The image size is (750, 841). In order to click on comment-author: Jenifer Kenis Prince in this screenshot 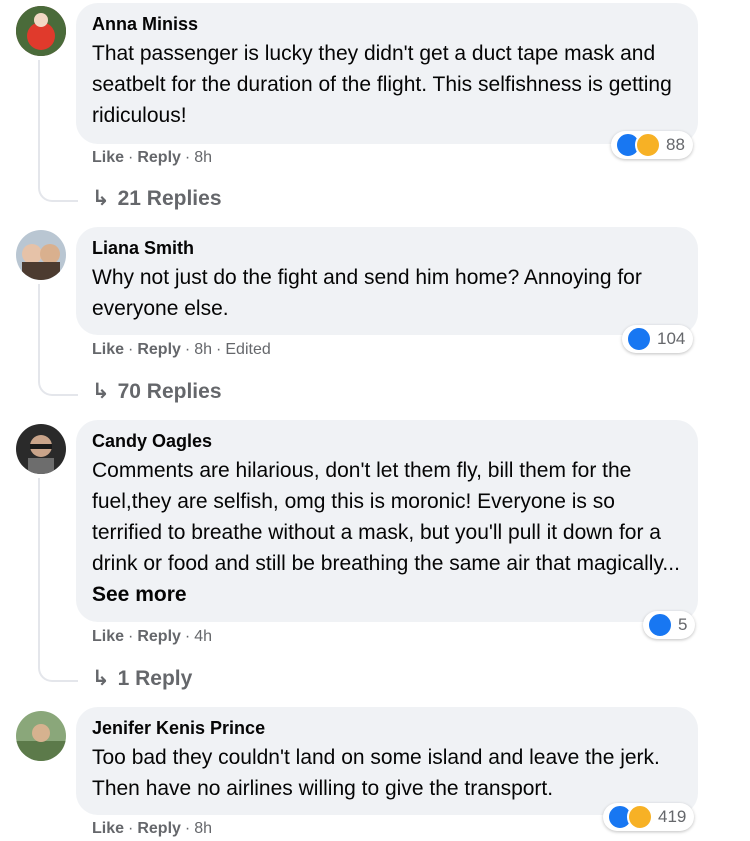, I will do `click(387, 728)`.